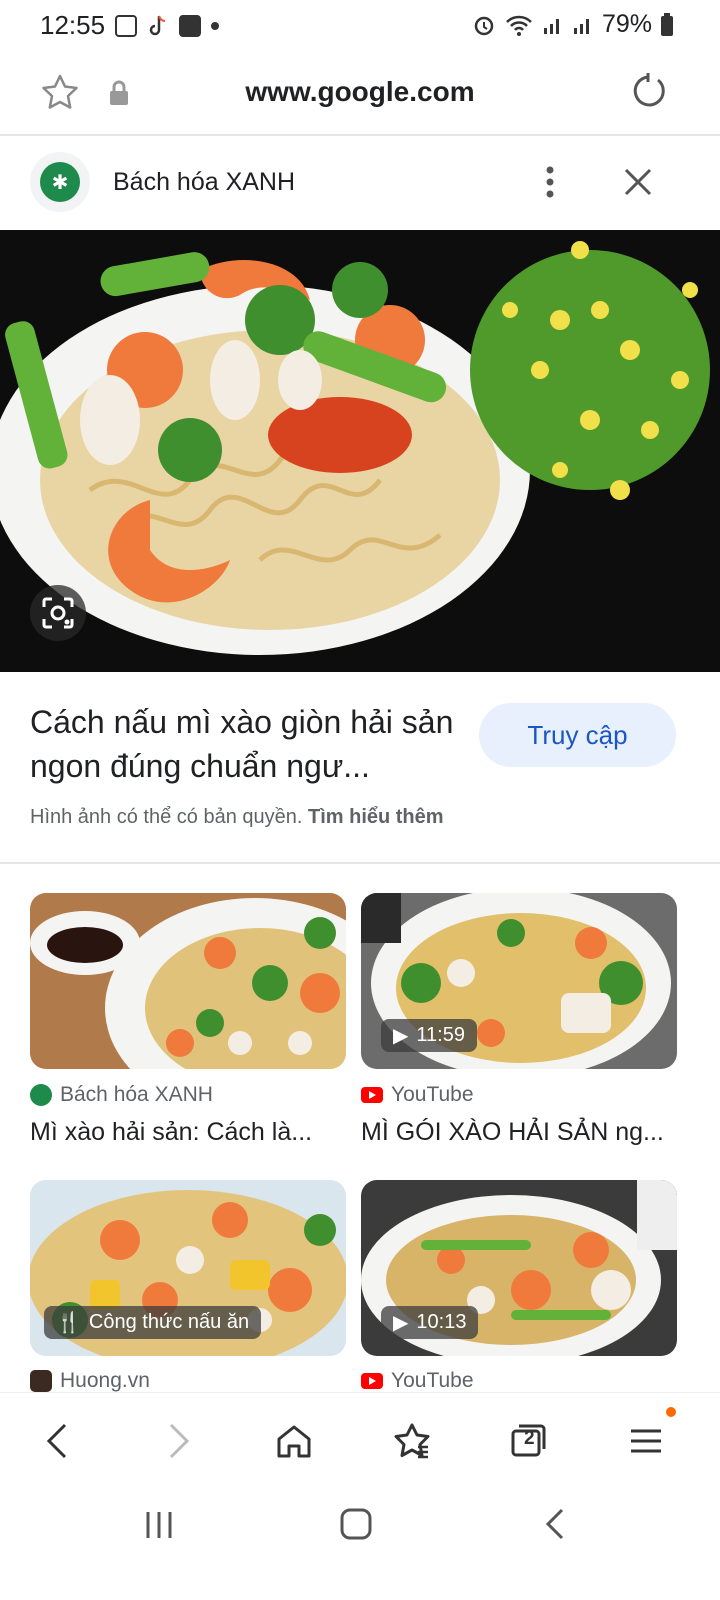 Image resolution: width=720 pixels, height=1600 pixels. What do you see at coordinates (648, 92) in the screenshot?
I see `reload-icon` at bounding box center [648, 92].